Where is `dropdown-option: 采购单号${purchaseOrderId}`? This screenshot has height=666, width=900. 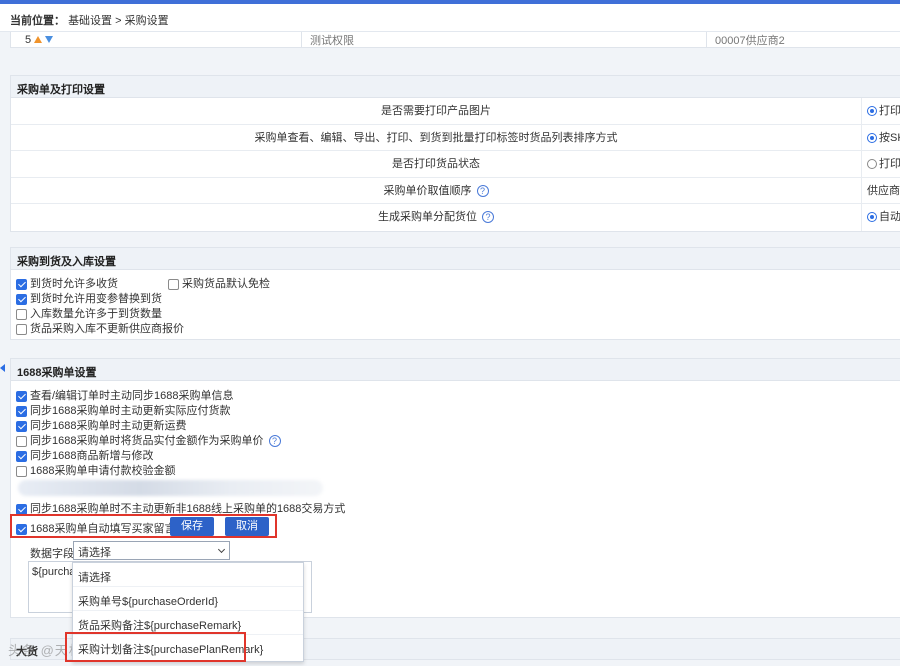 dropdown-option: 采购单号${purchaseOrderId} is located at coordinates (188, 599).